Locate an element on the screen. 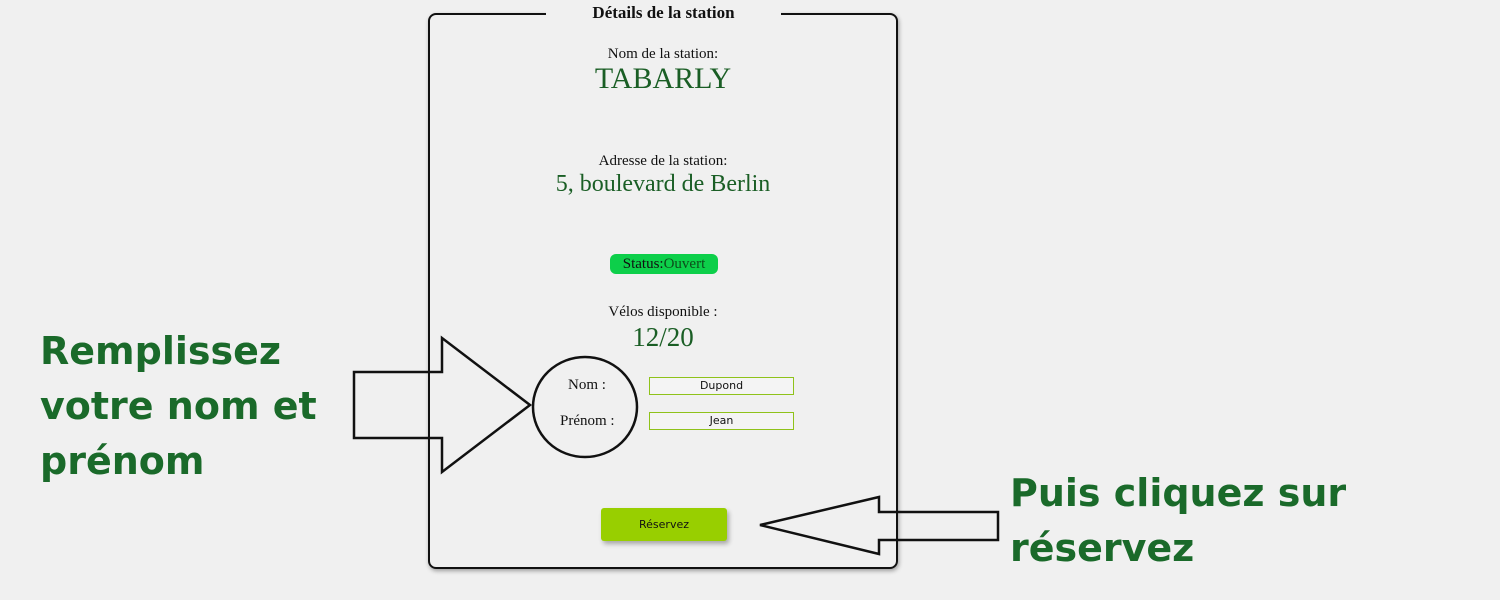 This screenshot has width=1500, height=600. instruction-line: Puis cliquez sur is located at coordinates (1178, 493).